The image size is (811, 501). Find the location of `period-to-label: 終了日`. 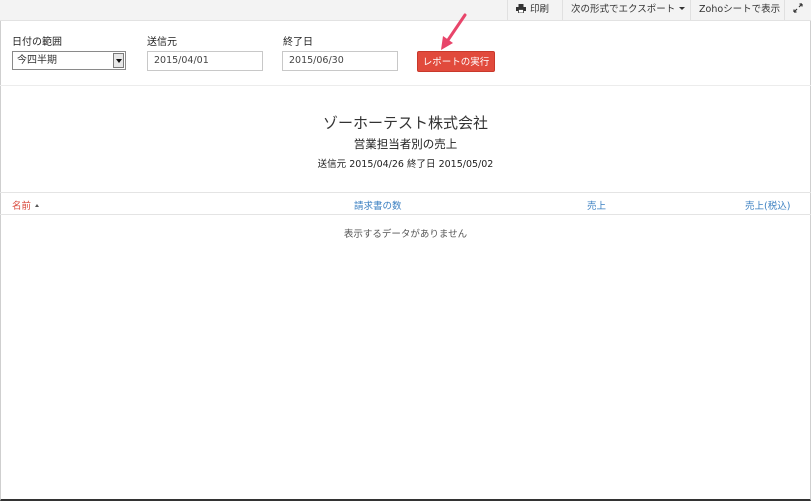

period-to-label: 終了日 is located at coordinates (421, 164).